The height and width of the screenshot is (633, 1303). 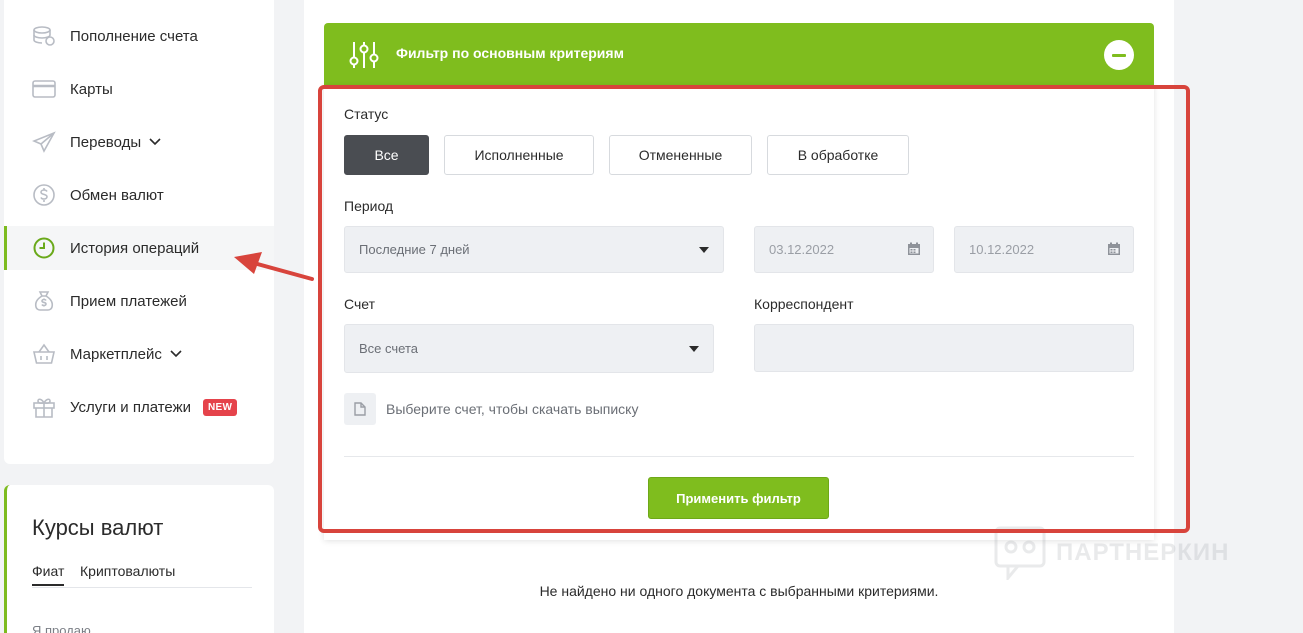 What do you see at coordinates (128, 301) in the screenshot?
I see `sidebar-item-label: Прием платежей` at bounding box center [128, 301].